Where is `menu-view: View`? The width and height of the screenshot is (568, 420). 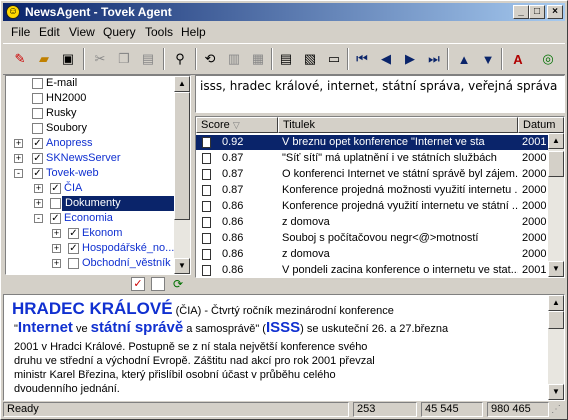 menu-view: View is located at coordinates (82, 32).